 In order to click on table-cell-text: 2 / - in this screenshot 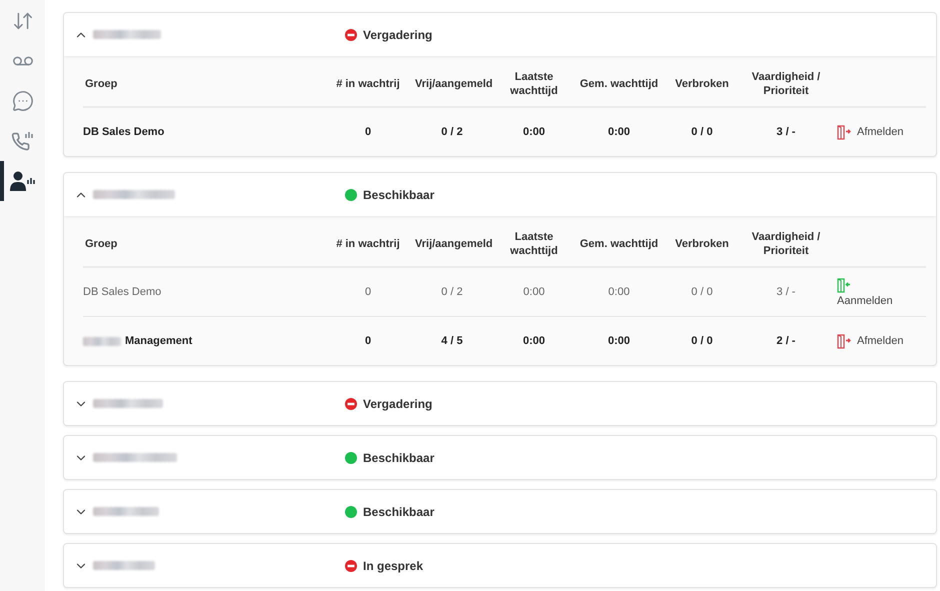, I will do `click(786, 341)`.